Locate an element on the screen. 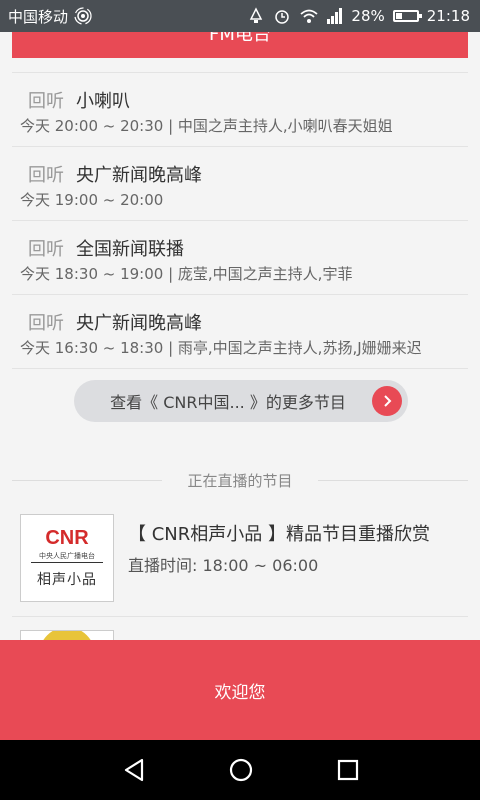 The image size is (480, 800). wifi-icon is located at coordinates (309, 16).